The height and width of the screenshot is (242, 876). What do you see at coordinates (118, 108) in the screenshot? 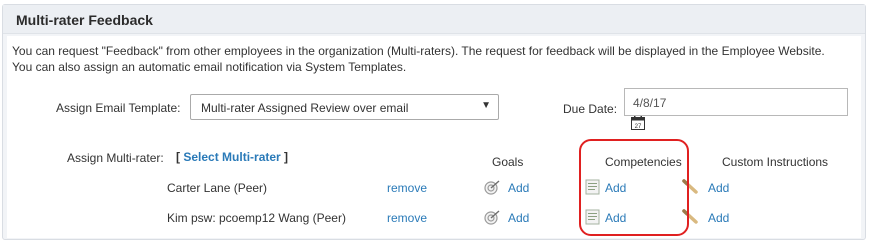
I see `email-template-label: Assign Email Template:` at bounding box center [118, 108].